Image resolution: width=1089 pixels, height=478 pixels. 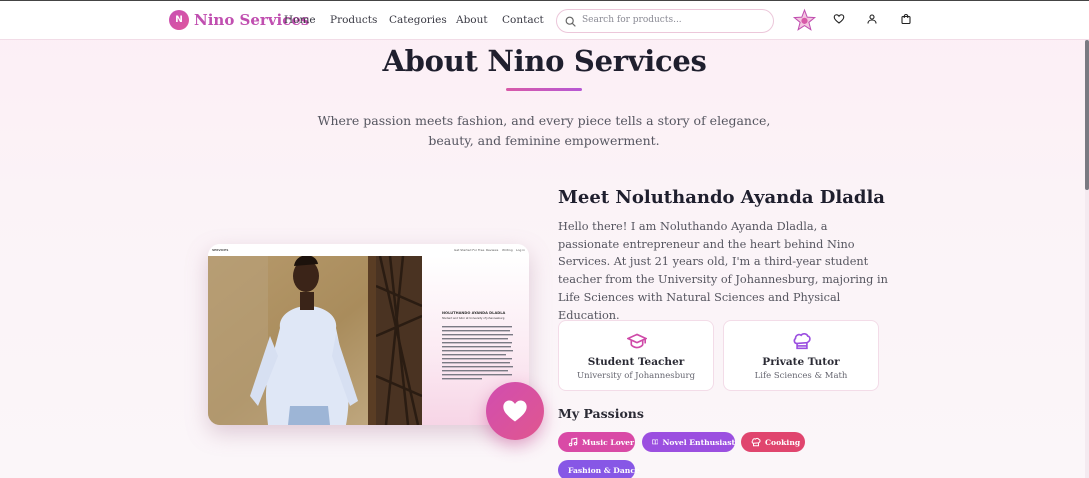 What do you see at coordinates (783, 442) in the screenshot?
I see `passion-label: Cooking` at bounding box center [783, 442].